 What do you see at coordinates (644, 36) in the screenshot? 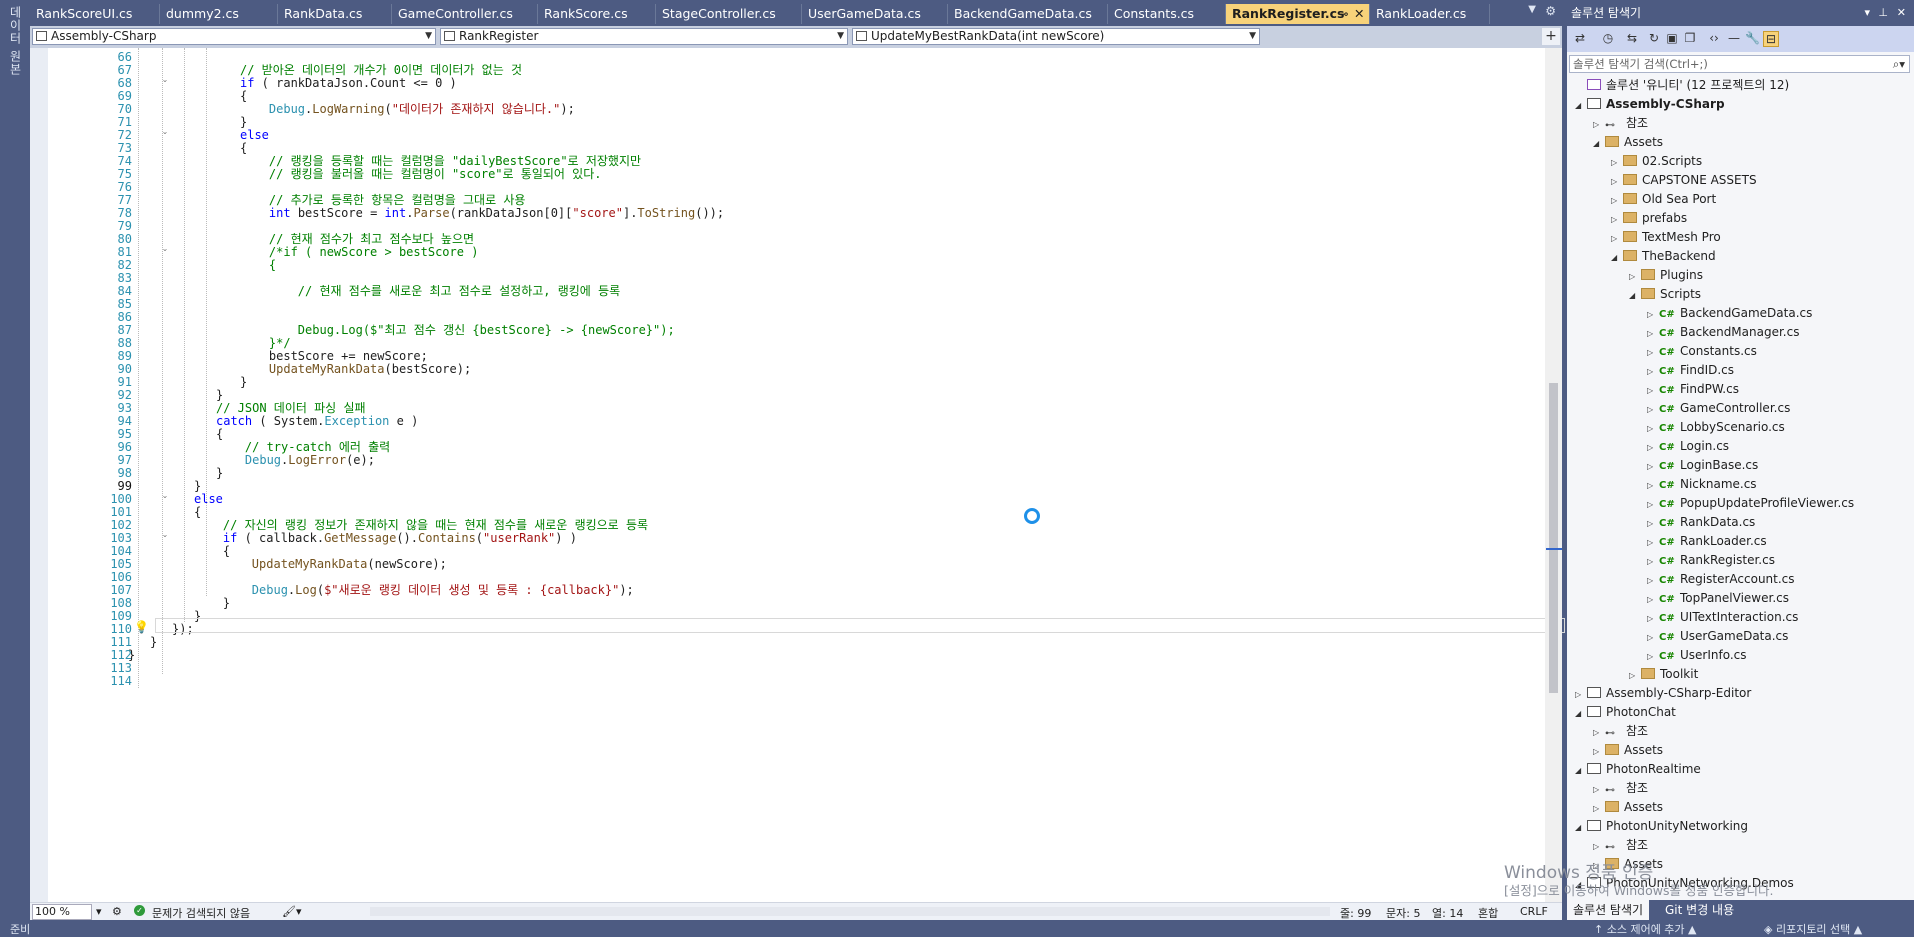
I see `class-dropdown: RankRegister ▼` at bounding box center [644, 36].